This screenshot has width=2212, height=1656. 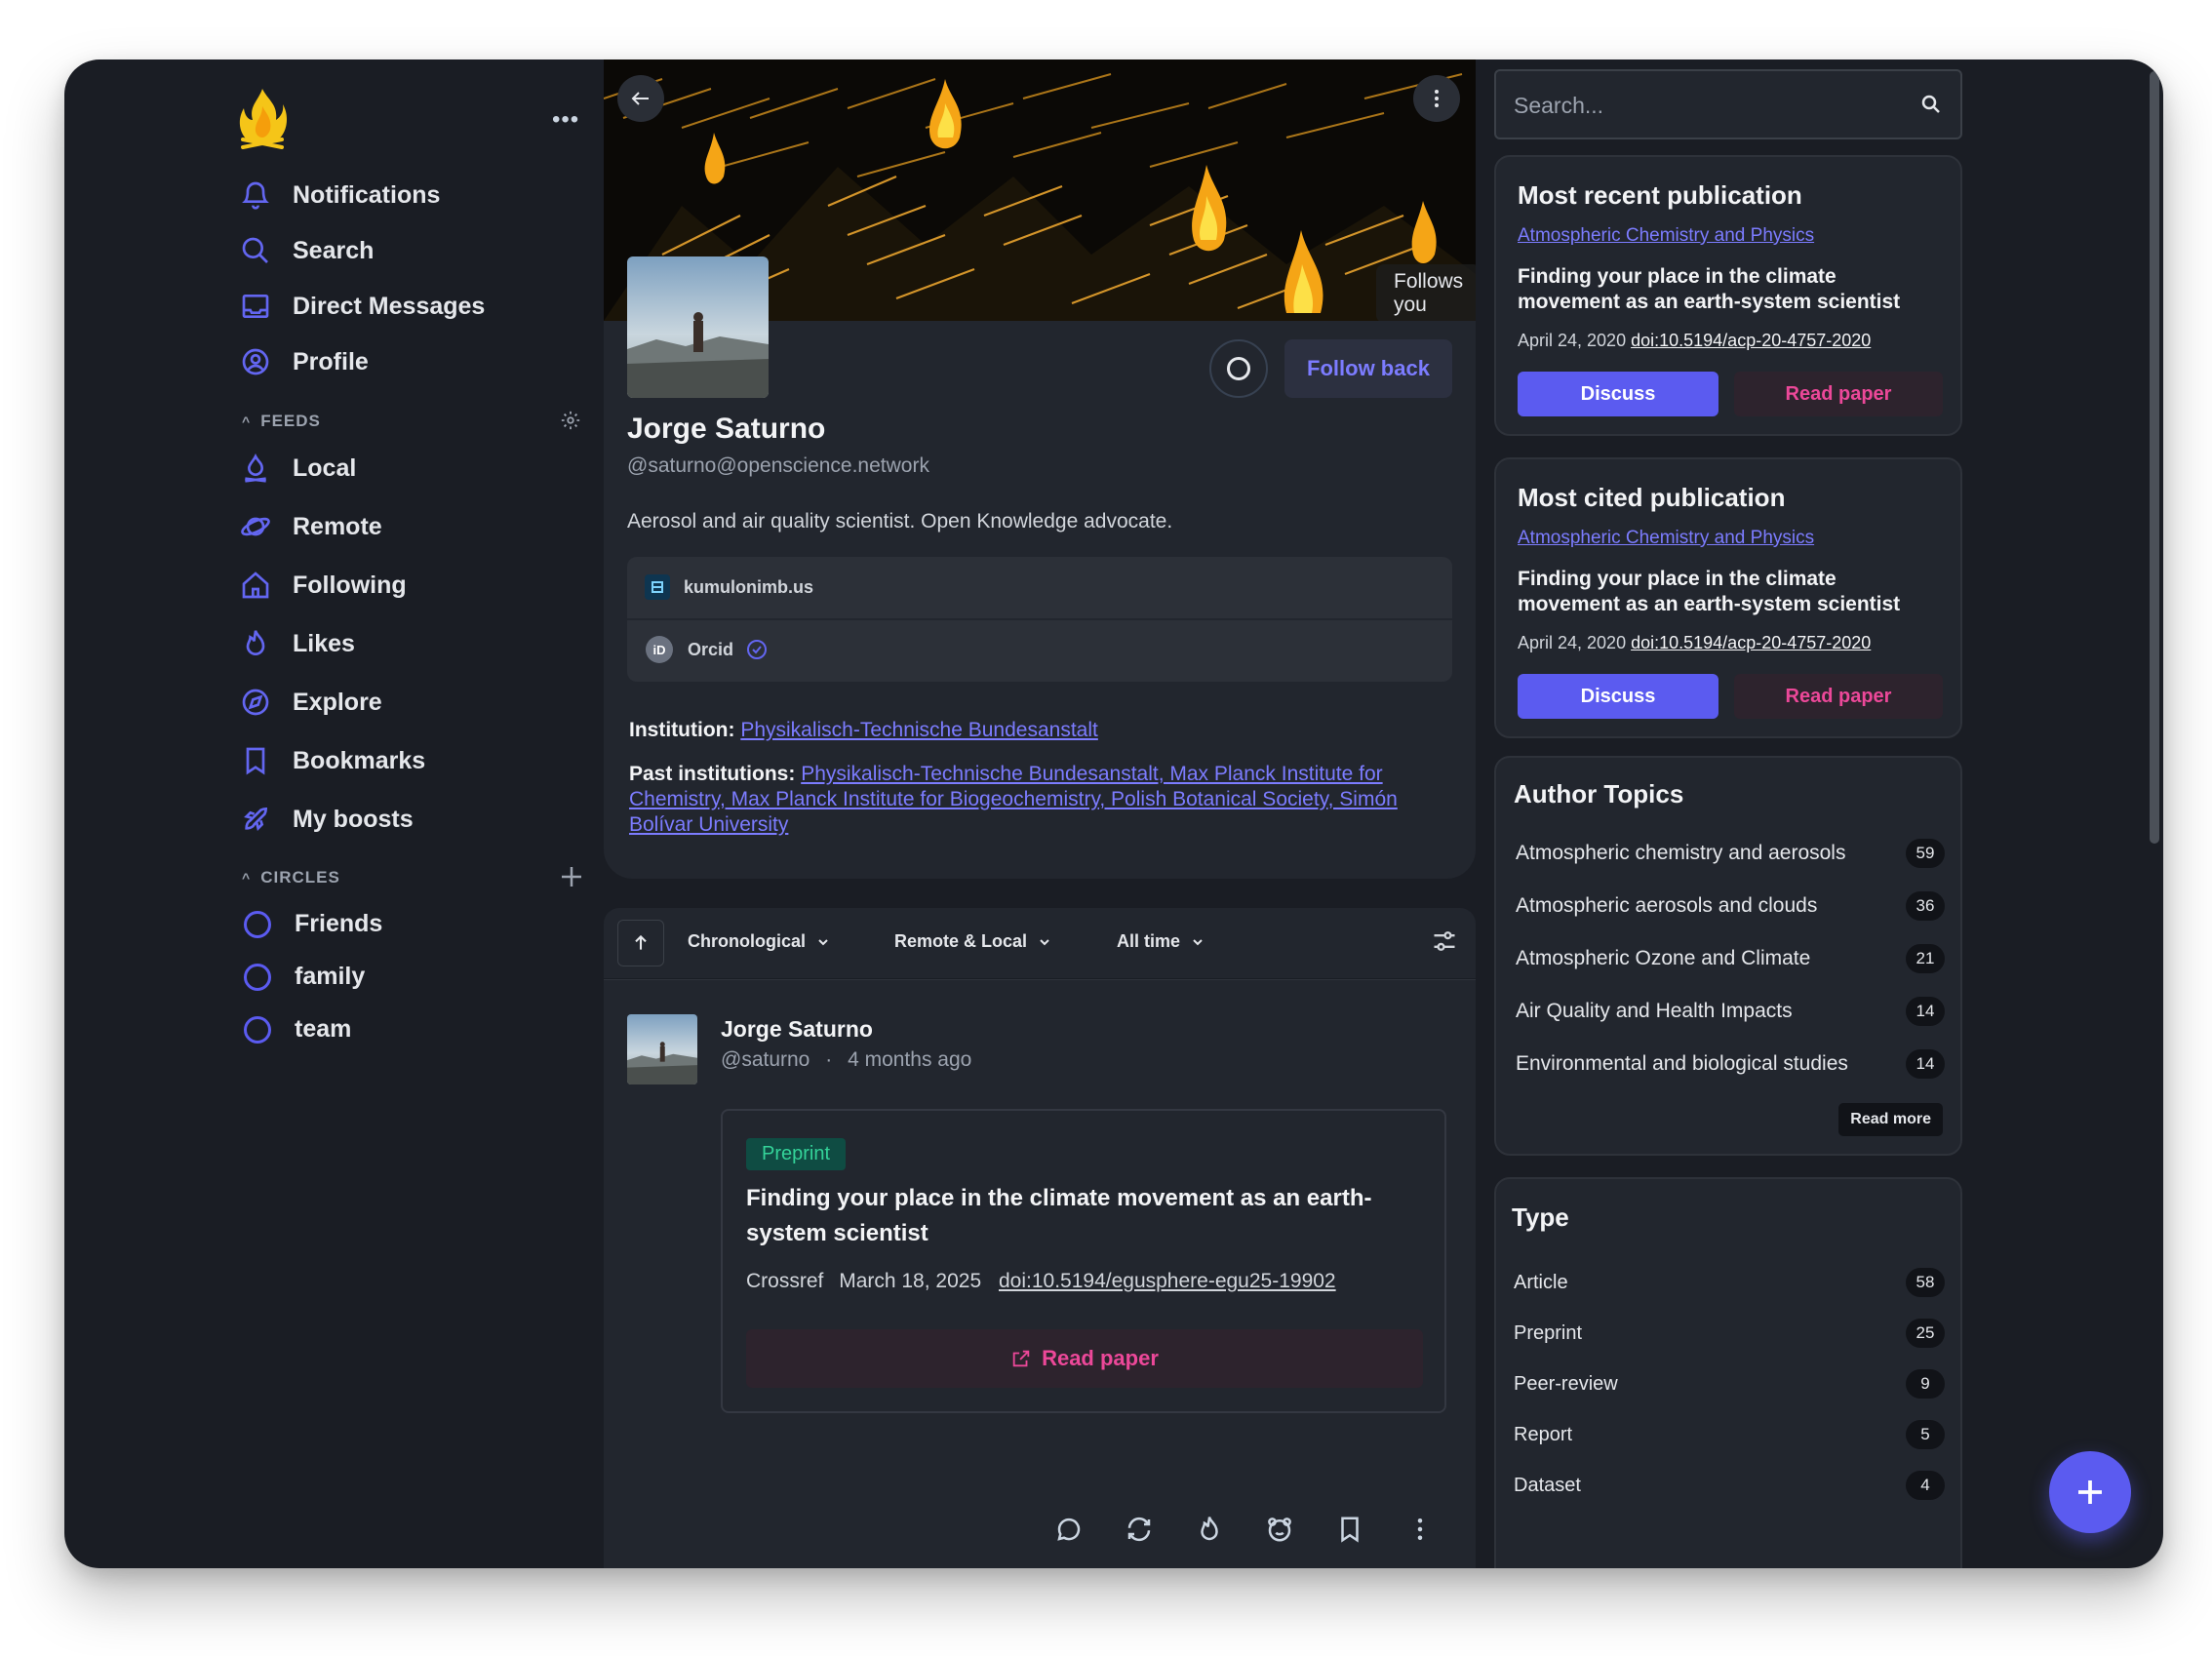 What do you see at coordinates (565, 120) in the screenshot?
I see `more-options-icon: •••` at bounding box center [565, 120].